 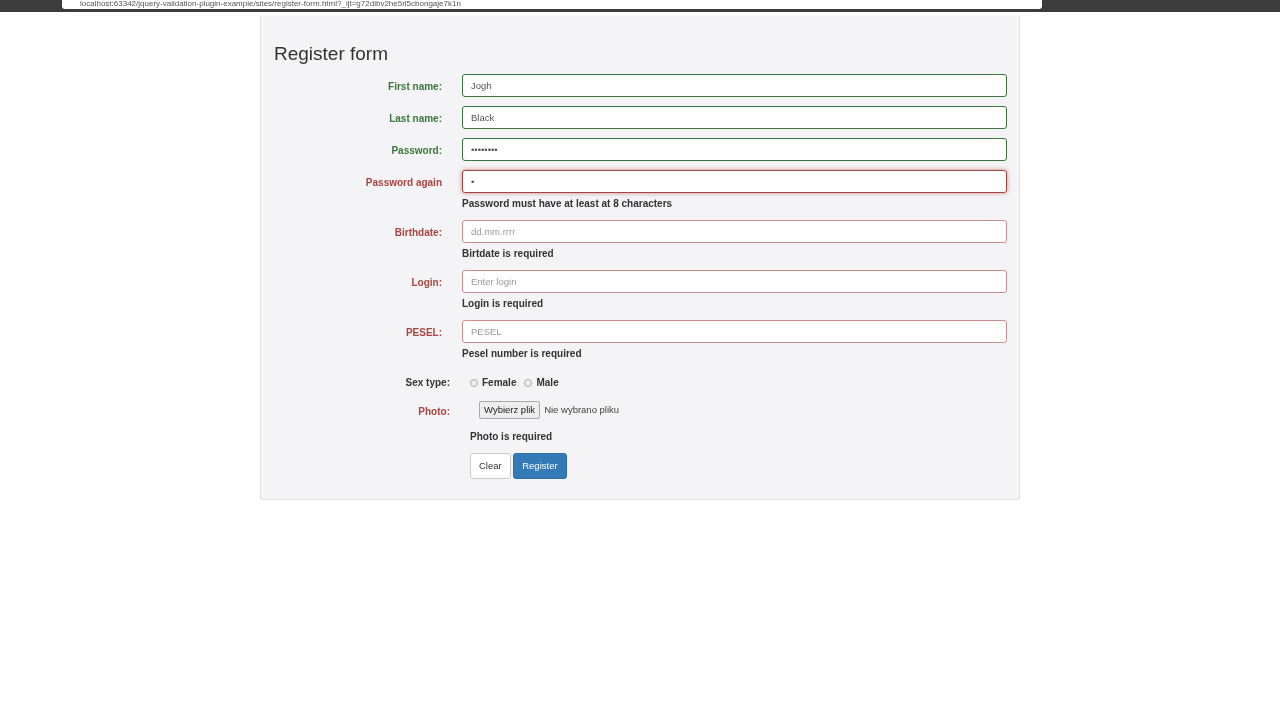 What do you see at coordinates (734, 149) in the screenshot?
I see `input-field: ••••••••` at bounding box center [734, 149].